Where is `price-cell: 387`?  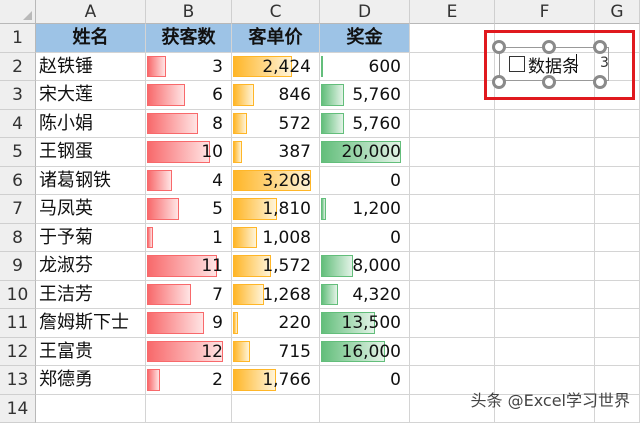 price-cell: 387 is located at coordinates (276, 152).